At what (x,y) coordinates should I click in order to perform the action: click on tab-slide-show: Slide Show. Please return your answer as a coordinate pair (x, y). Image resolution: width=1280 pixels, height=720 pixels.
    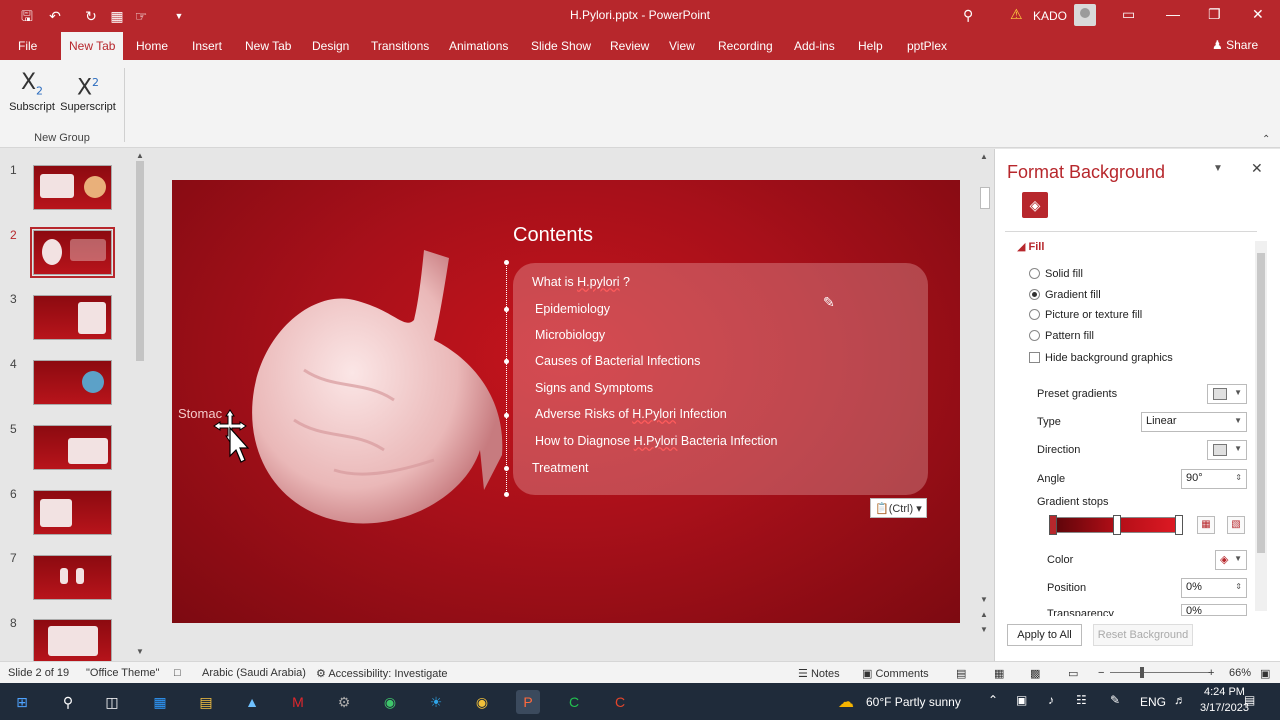
    Looking at the image, I should click on (561, 46).